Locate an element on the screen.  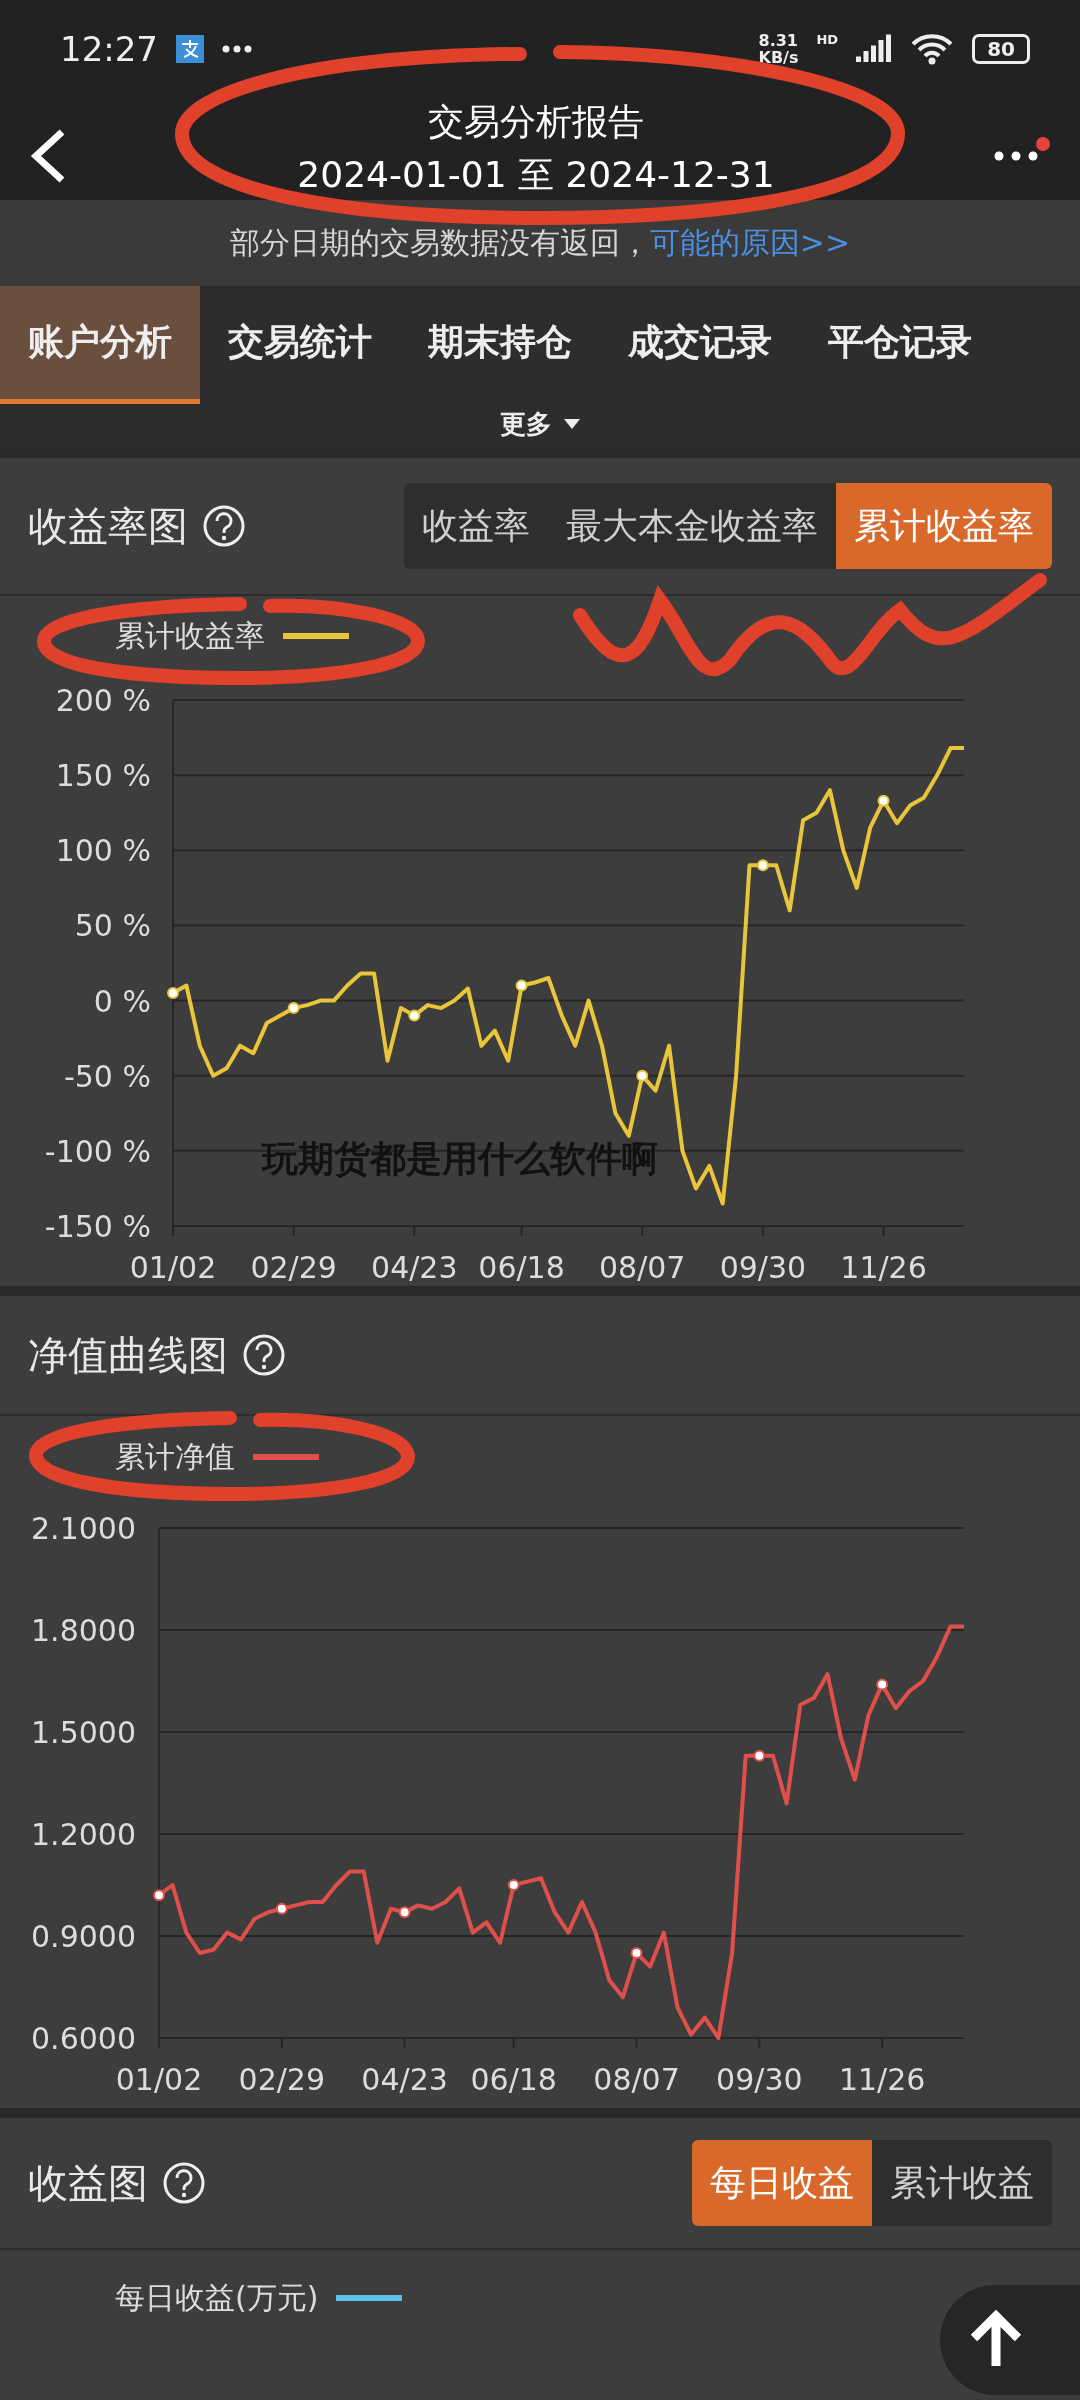
tab: 成交记录 is located at coordinates (700, 345).